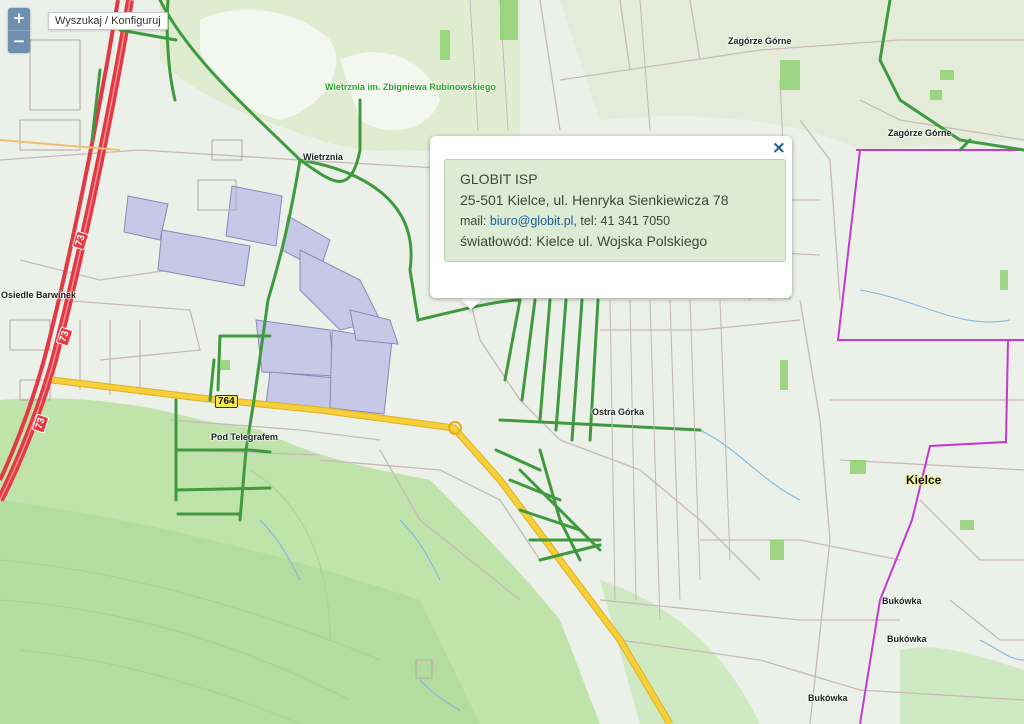 This screenshot has width=1024, height=724. I want to click on place-label-wietrznia: Wietrznia, so click(323, 157).